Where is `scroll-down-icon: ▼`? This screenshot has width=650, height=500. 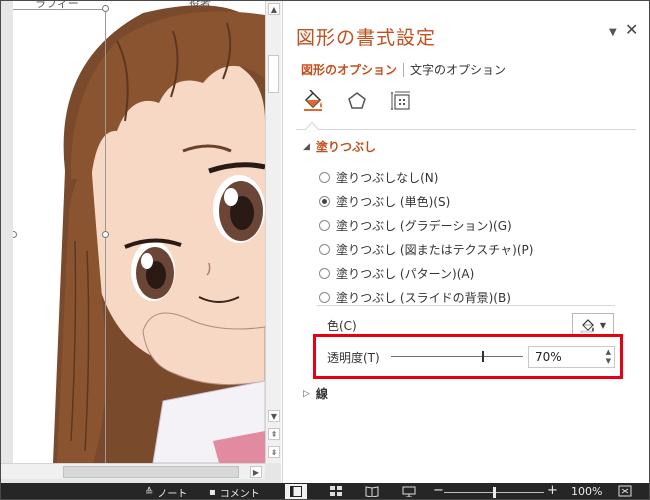 scroll-down-icon: ▼ is located at coordinates (274, 416).